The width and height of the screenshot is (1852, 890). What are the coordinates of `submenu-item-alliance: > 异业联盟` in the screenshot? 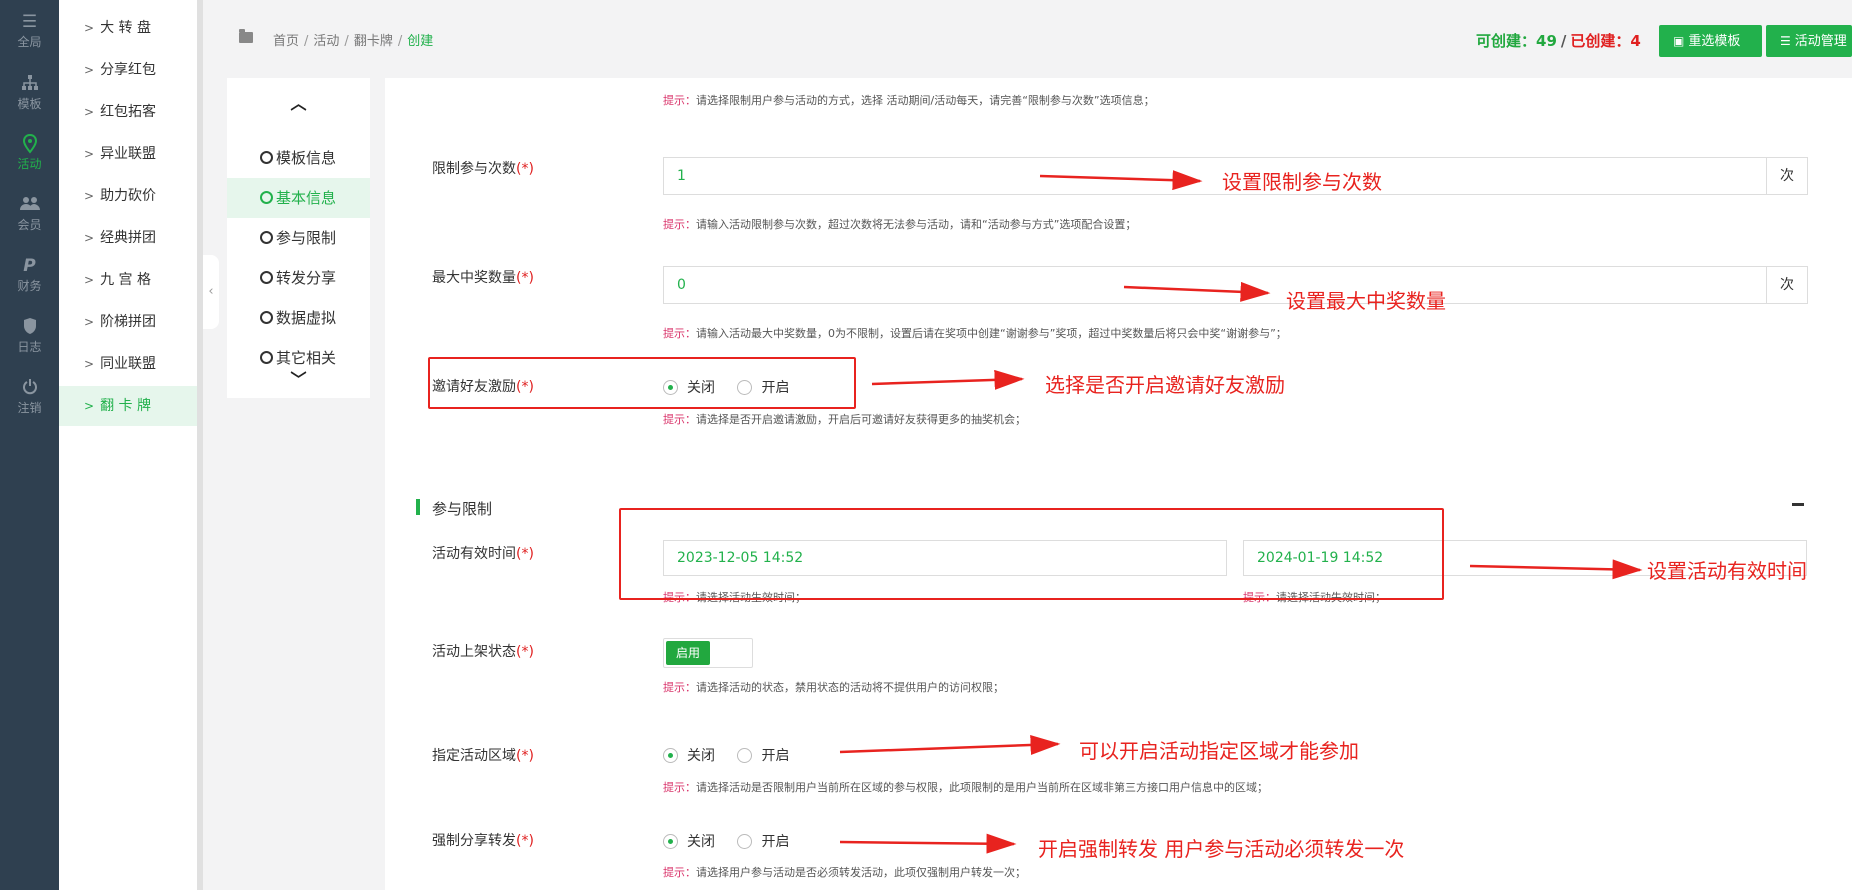 It's located at (128, 154).